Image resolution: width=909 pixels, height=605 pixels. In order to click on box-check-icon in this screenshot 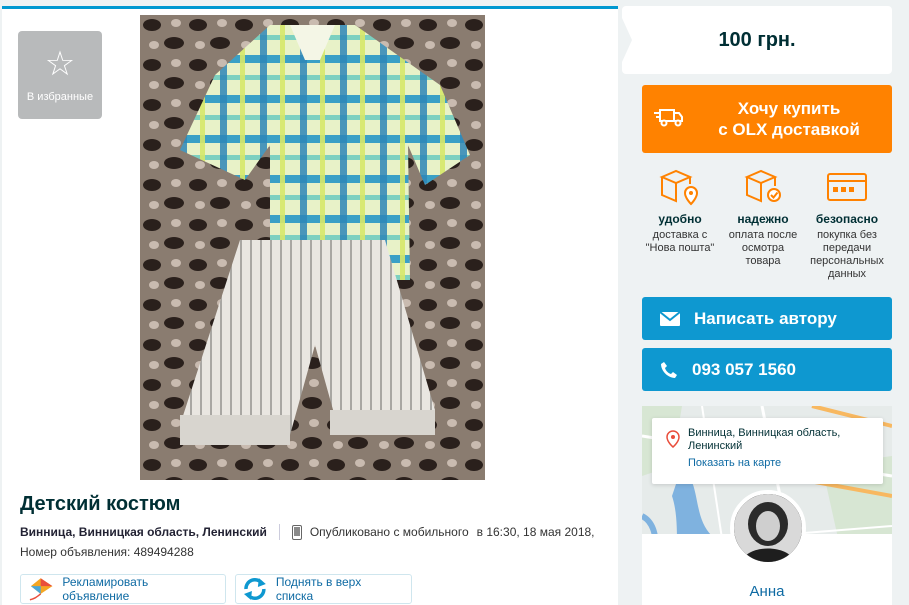, I will do `click(762, 186)`.